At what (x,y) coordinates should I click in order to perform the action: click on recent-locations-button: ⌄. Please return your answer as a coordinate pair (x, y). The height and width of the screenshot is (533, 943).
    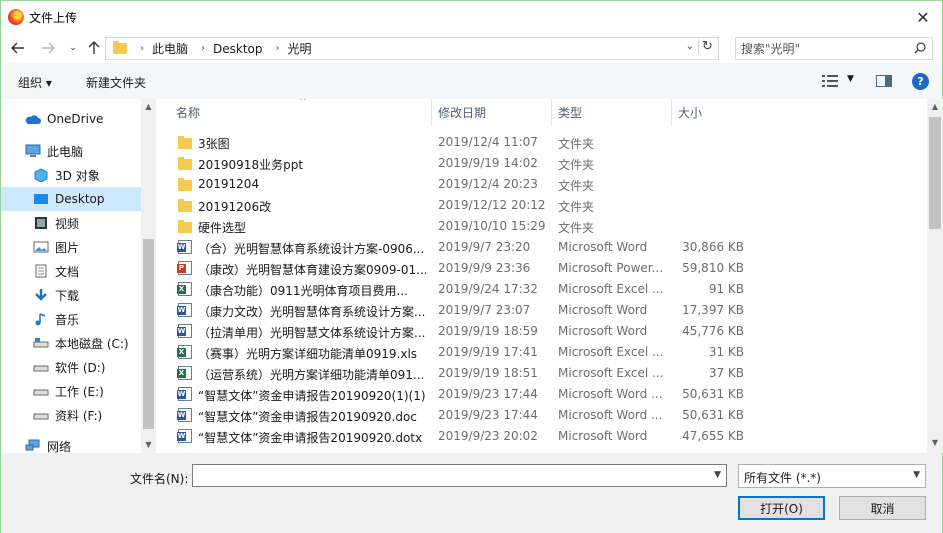
    Looking at the image, I should click on (73, 48).